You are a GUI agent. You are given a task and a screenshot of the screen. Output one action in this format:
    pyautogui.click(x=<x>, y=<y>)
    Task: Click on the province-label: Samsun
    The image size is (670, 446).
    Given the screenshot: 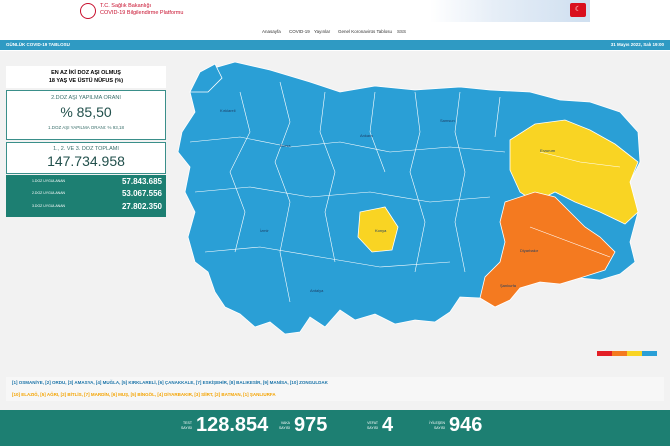 What is the action you would take?
    pyautogui.click(x=447, y=120)
    